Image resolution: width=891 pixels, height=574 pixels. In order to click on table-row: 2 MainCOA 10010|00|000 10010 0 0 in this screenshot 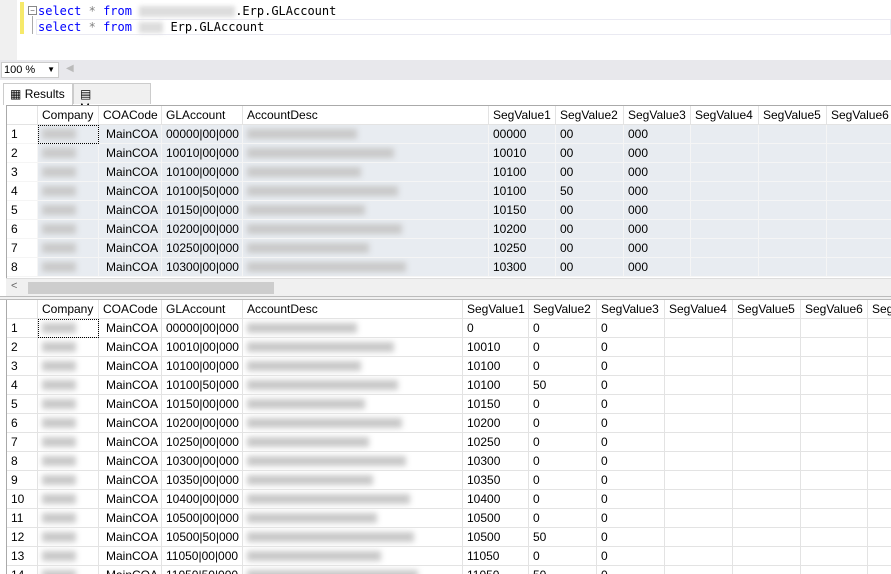, I will do `click(449, 347)`.